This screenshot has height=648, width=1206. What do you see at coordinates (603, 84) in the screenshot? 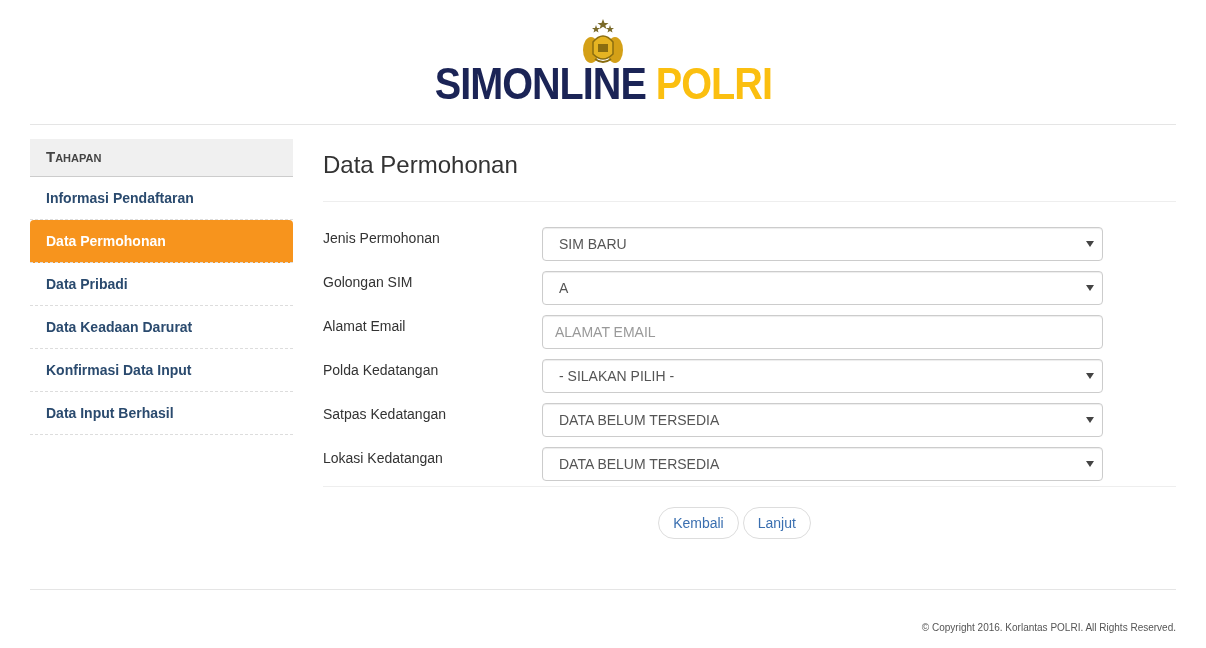
I see `logo-wordmark: SIMONLINE POLRI` at bounding box center [603, 84].